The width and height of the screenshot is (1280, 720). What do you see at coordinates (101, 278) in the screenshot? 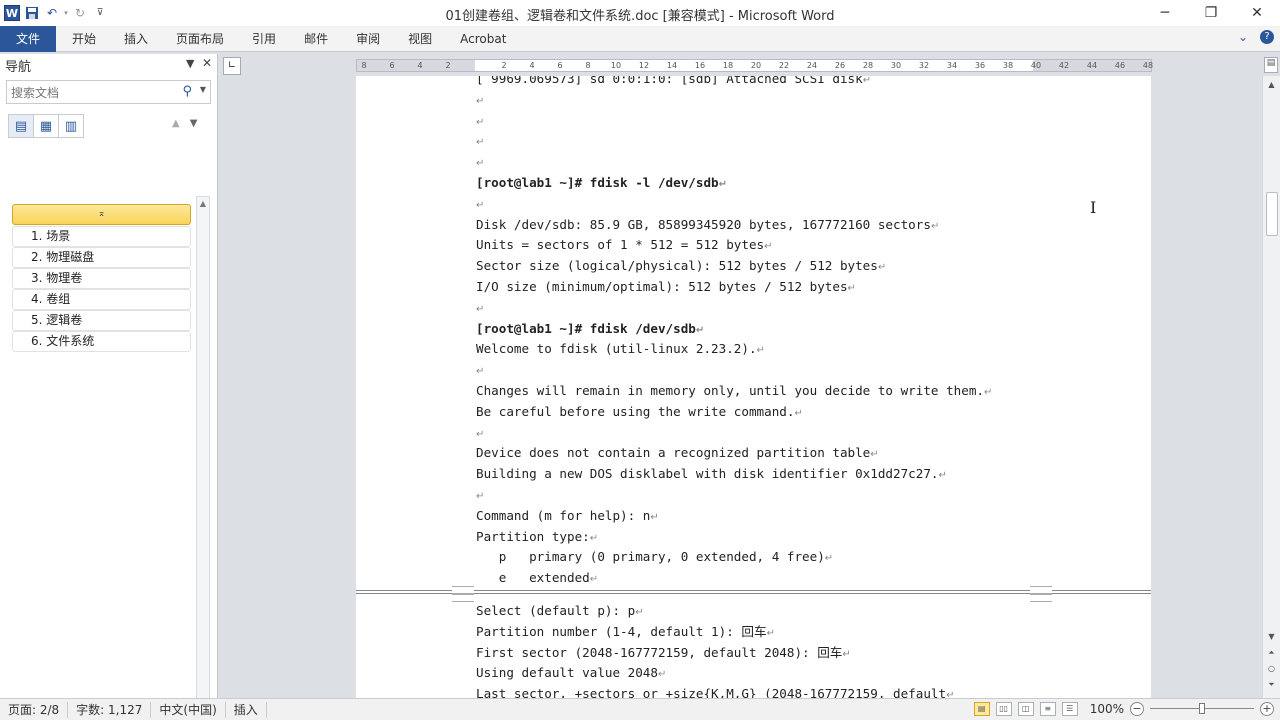
I see `nav-heading-item: 3. 物理卷` at bounding box center [101, 278].